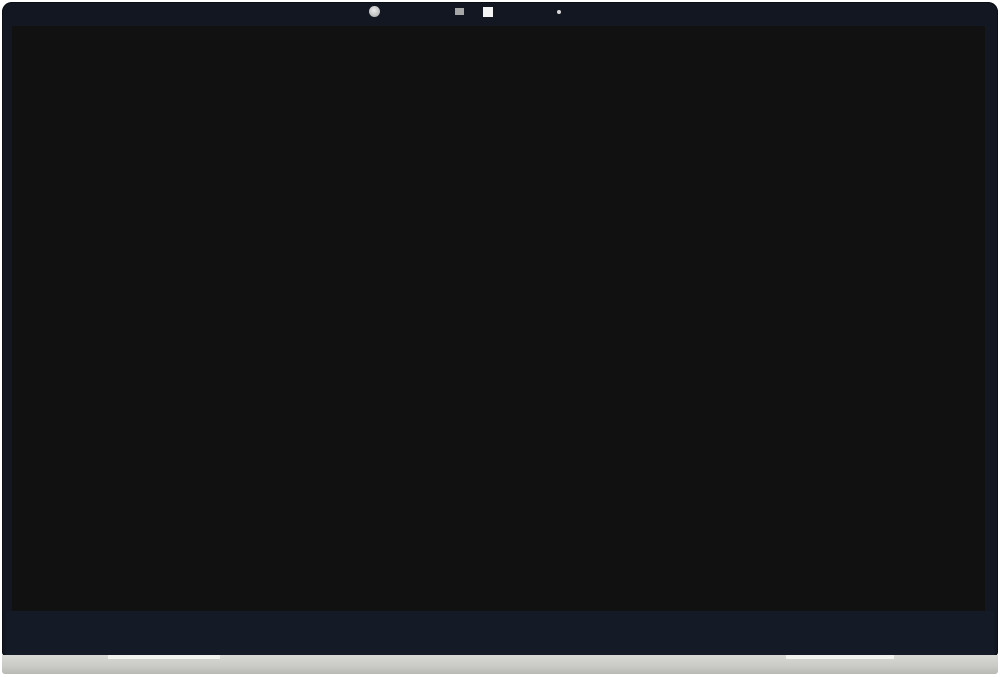 The image size is (1000, 677). I want to click on hinge-notch-left, so click(164, 657).